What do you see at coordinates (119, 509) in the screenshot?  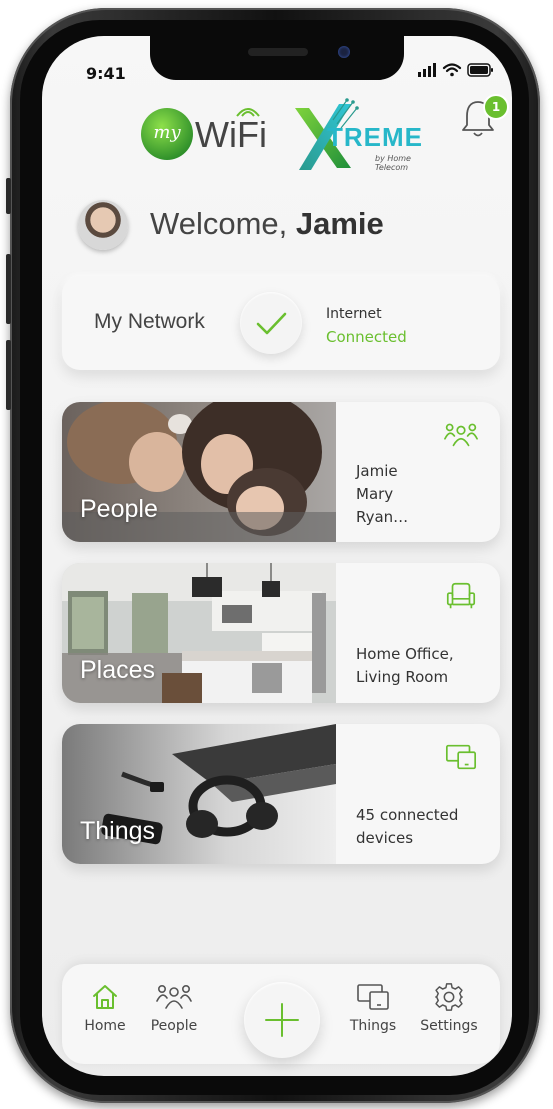 I see `people-card-title: People` at bounding box center [119, 509].